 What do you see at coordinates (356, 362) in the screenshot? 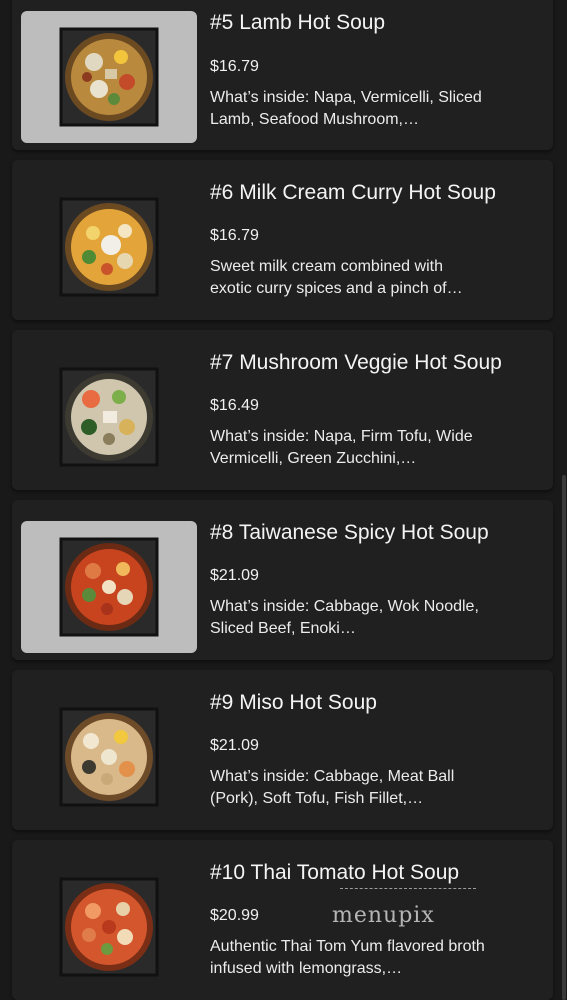
I see `item-title: #7 Mushroom Veggie Hot Soup` at bounding box center [356, 362].